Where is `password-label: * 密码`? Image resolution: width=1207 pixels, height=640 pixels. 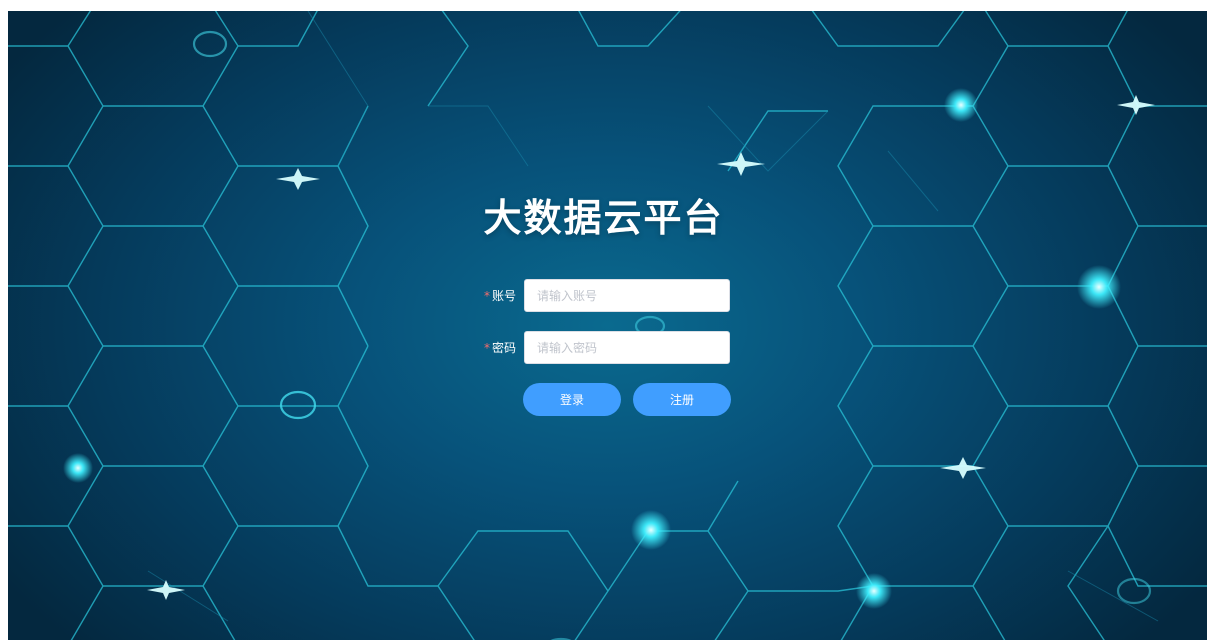
password-label: * 密码 is located at coordinates (501, 348).